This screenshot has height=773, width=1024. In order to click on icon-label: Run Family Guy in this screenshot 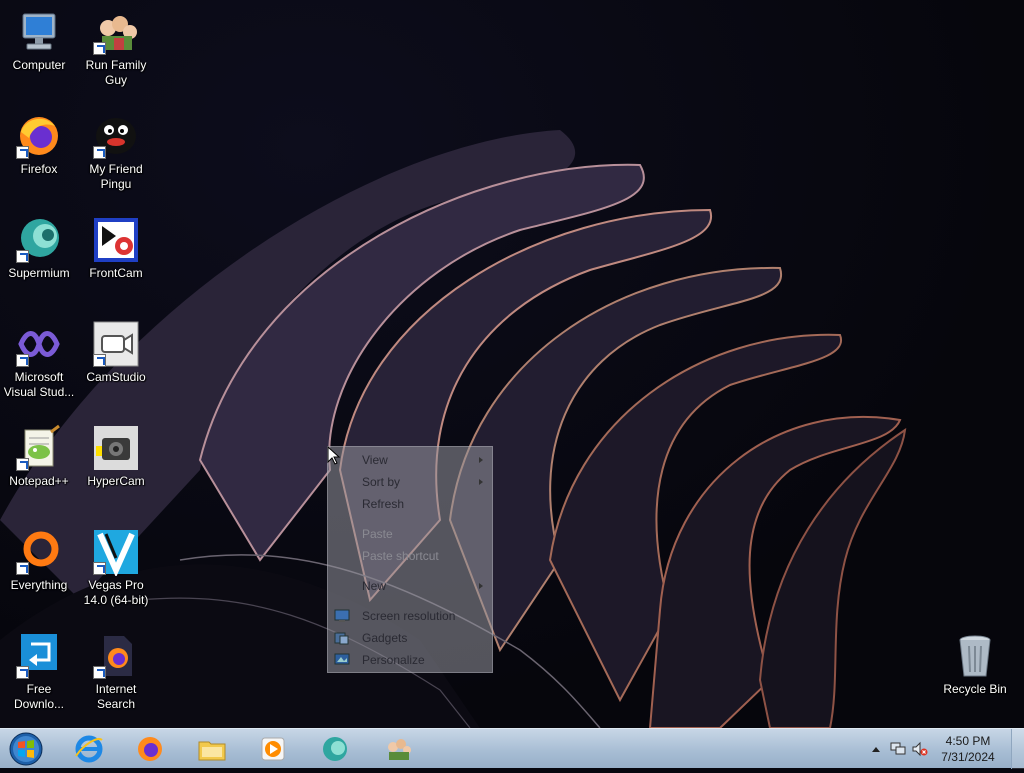, I will do `click(116, 72)`.